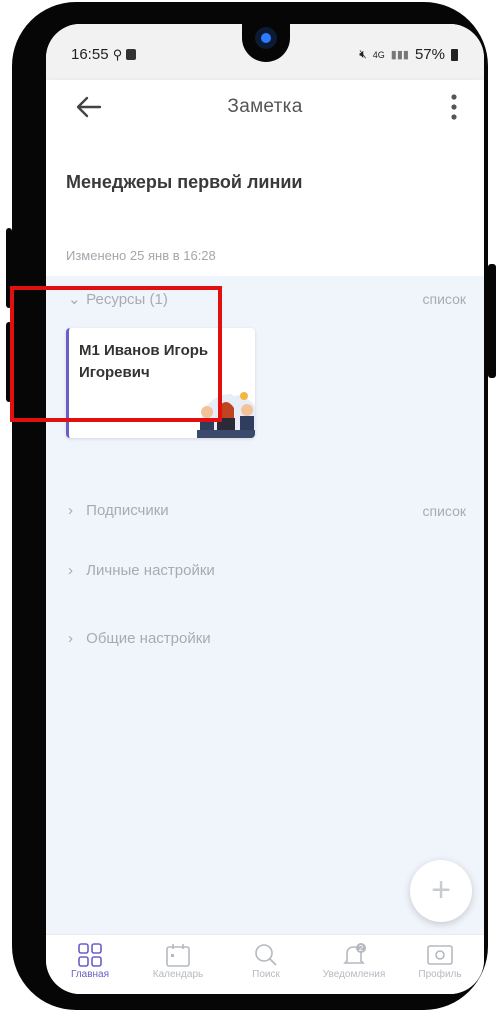 The image size is (500, 1016). I want to click on nav-home: Главная, so click(90, 959).